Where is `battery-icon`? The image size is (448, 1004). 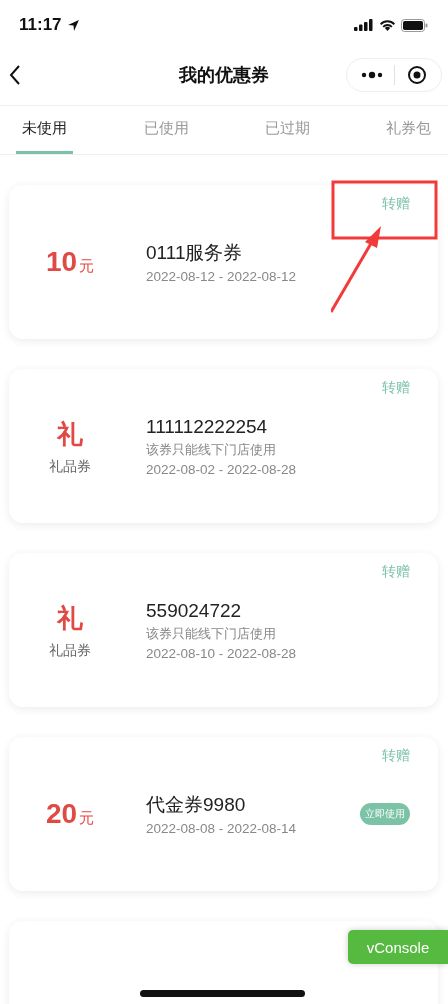
battery-icon is located at coordinates (414, 25).